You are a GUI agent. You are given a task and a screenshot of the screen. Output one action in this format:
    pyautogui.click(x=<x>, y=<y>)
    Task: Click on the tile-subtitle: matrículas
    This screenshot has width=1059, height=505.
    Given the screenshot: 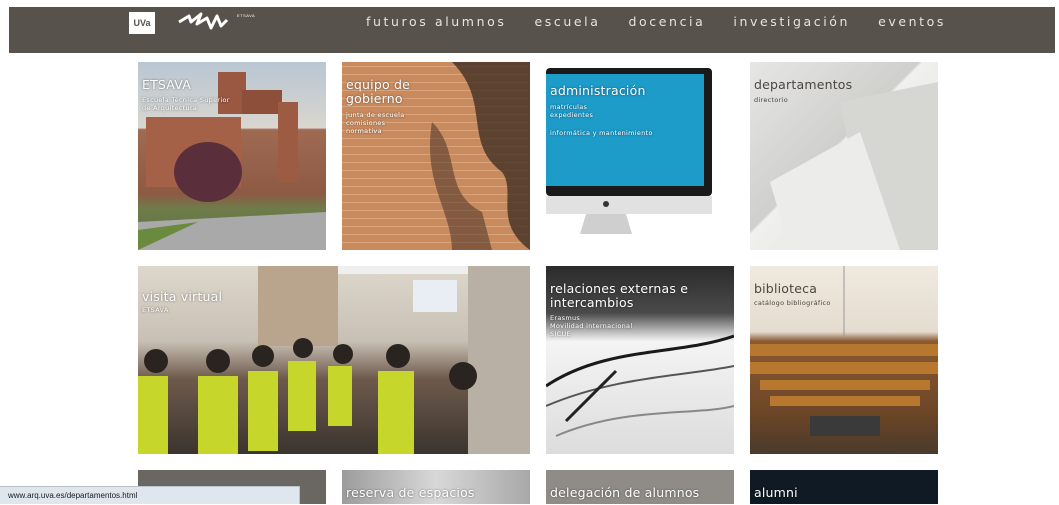 What is the action you would take?
    pyautogui.click(x=569, y=107)
    